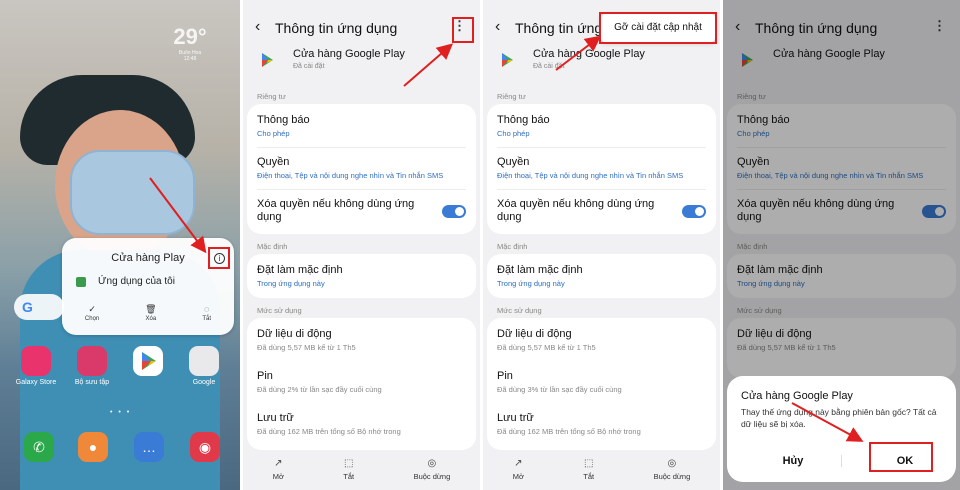 This screenshot has width=960, height=490. I want to click on phone-icon: ✆, so click(39, 447).